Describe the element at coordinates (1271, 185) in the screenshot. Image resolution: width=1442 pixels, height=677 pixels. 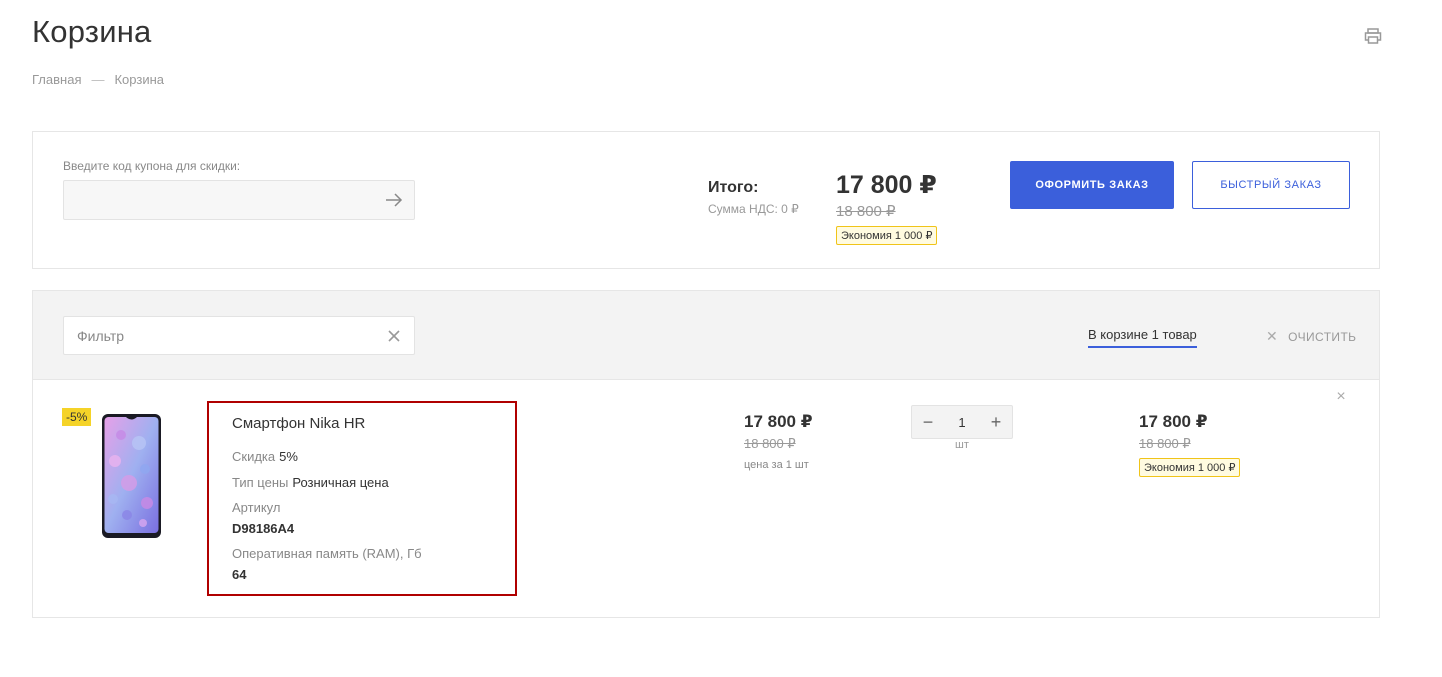
I see `quick-order-button: БЫСТРЫЙ ЗАКАЗ` at that location.